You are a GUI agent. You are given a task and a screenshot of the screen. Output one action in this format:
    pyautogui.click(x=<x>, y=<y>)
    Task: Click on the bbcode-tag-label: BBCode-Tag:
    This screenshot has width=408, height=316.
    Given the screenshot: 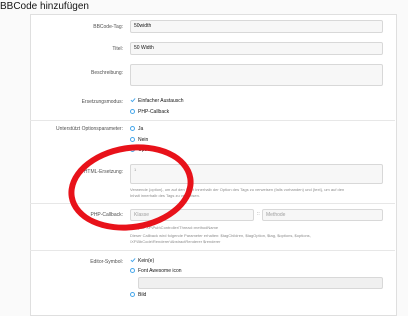 What is the action you would take?
    pyautogui.click(x=108, y=27)
    